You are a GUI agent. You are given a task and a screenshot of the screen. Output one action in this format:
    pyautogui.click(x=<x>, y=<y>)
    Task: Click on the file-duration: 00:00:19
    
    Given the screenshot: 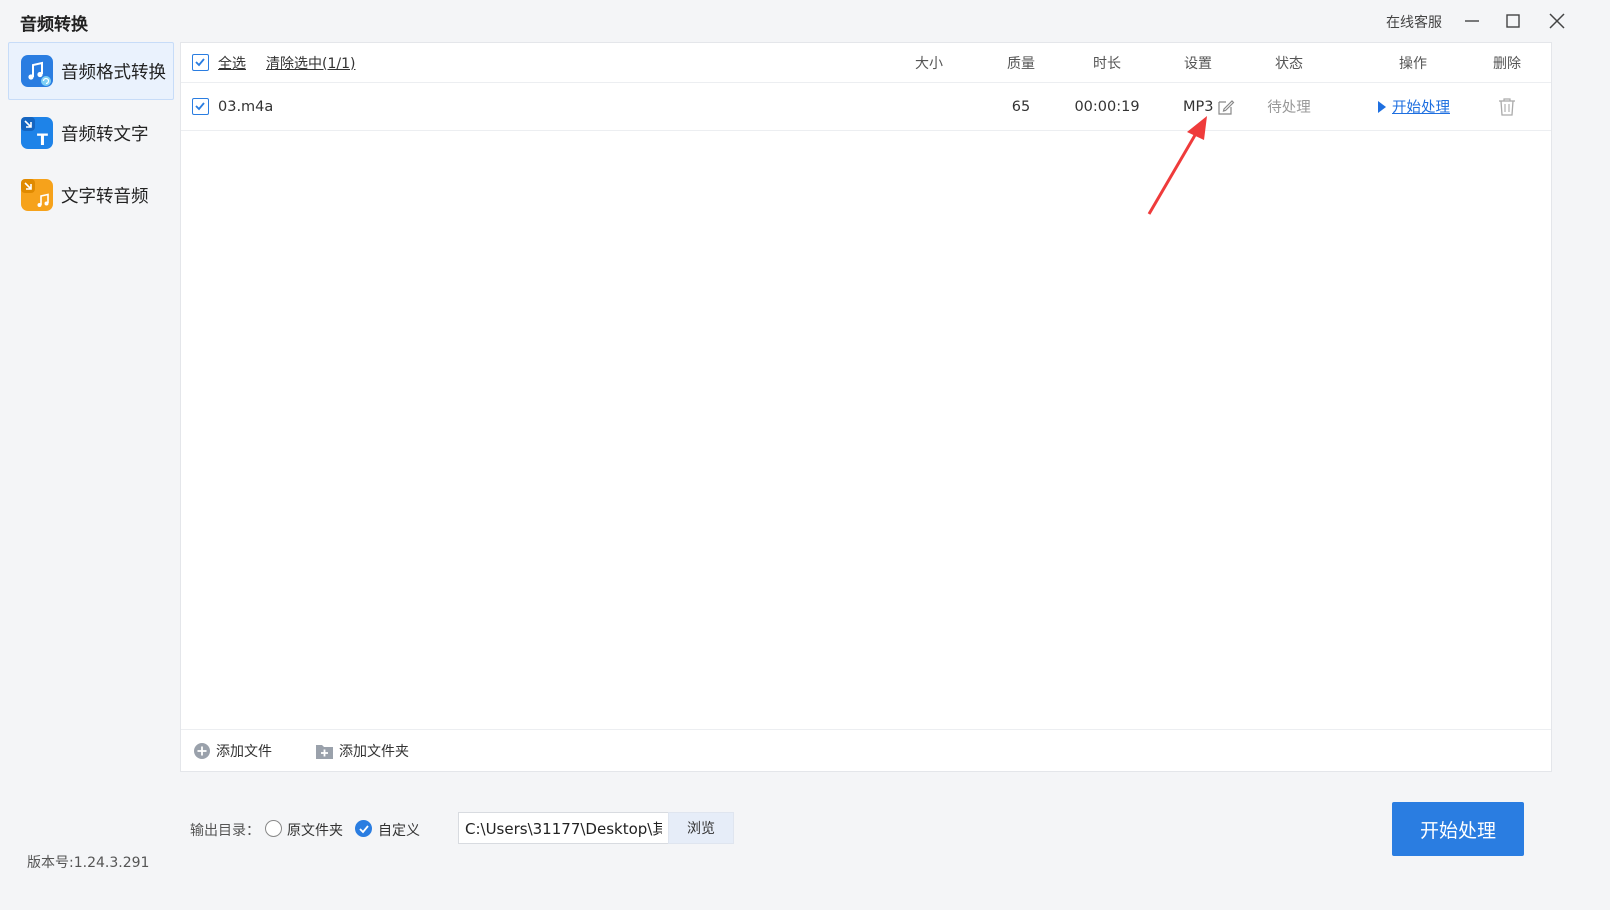 What is the action you would take?
    pyautogui.click(x=1107, y=106)
    